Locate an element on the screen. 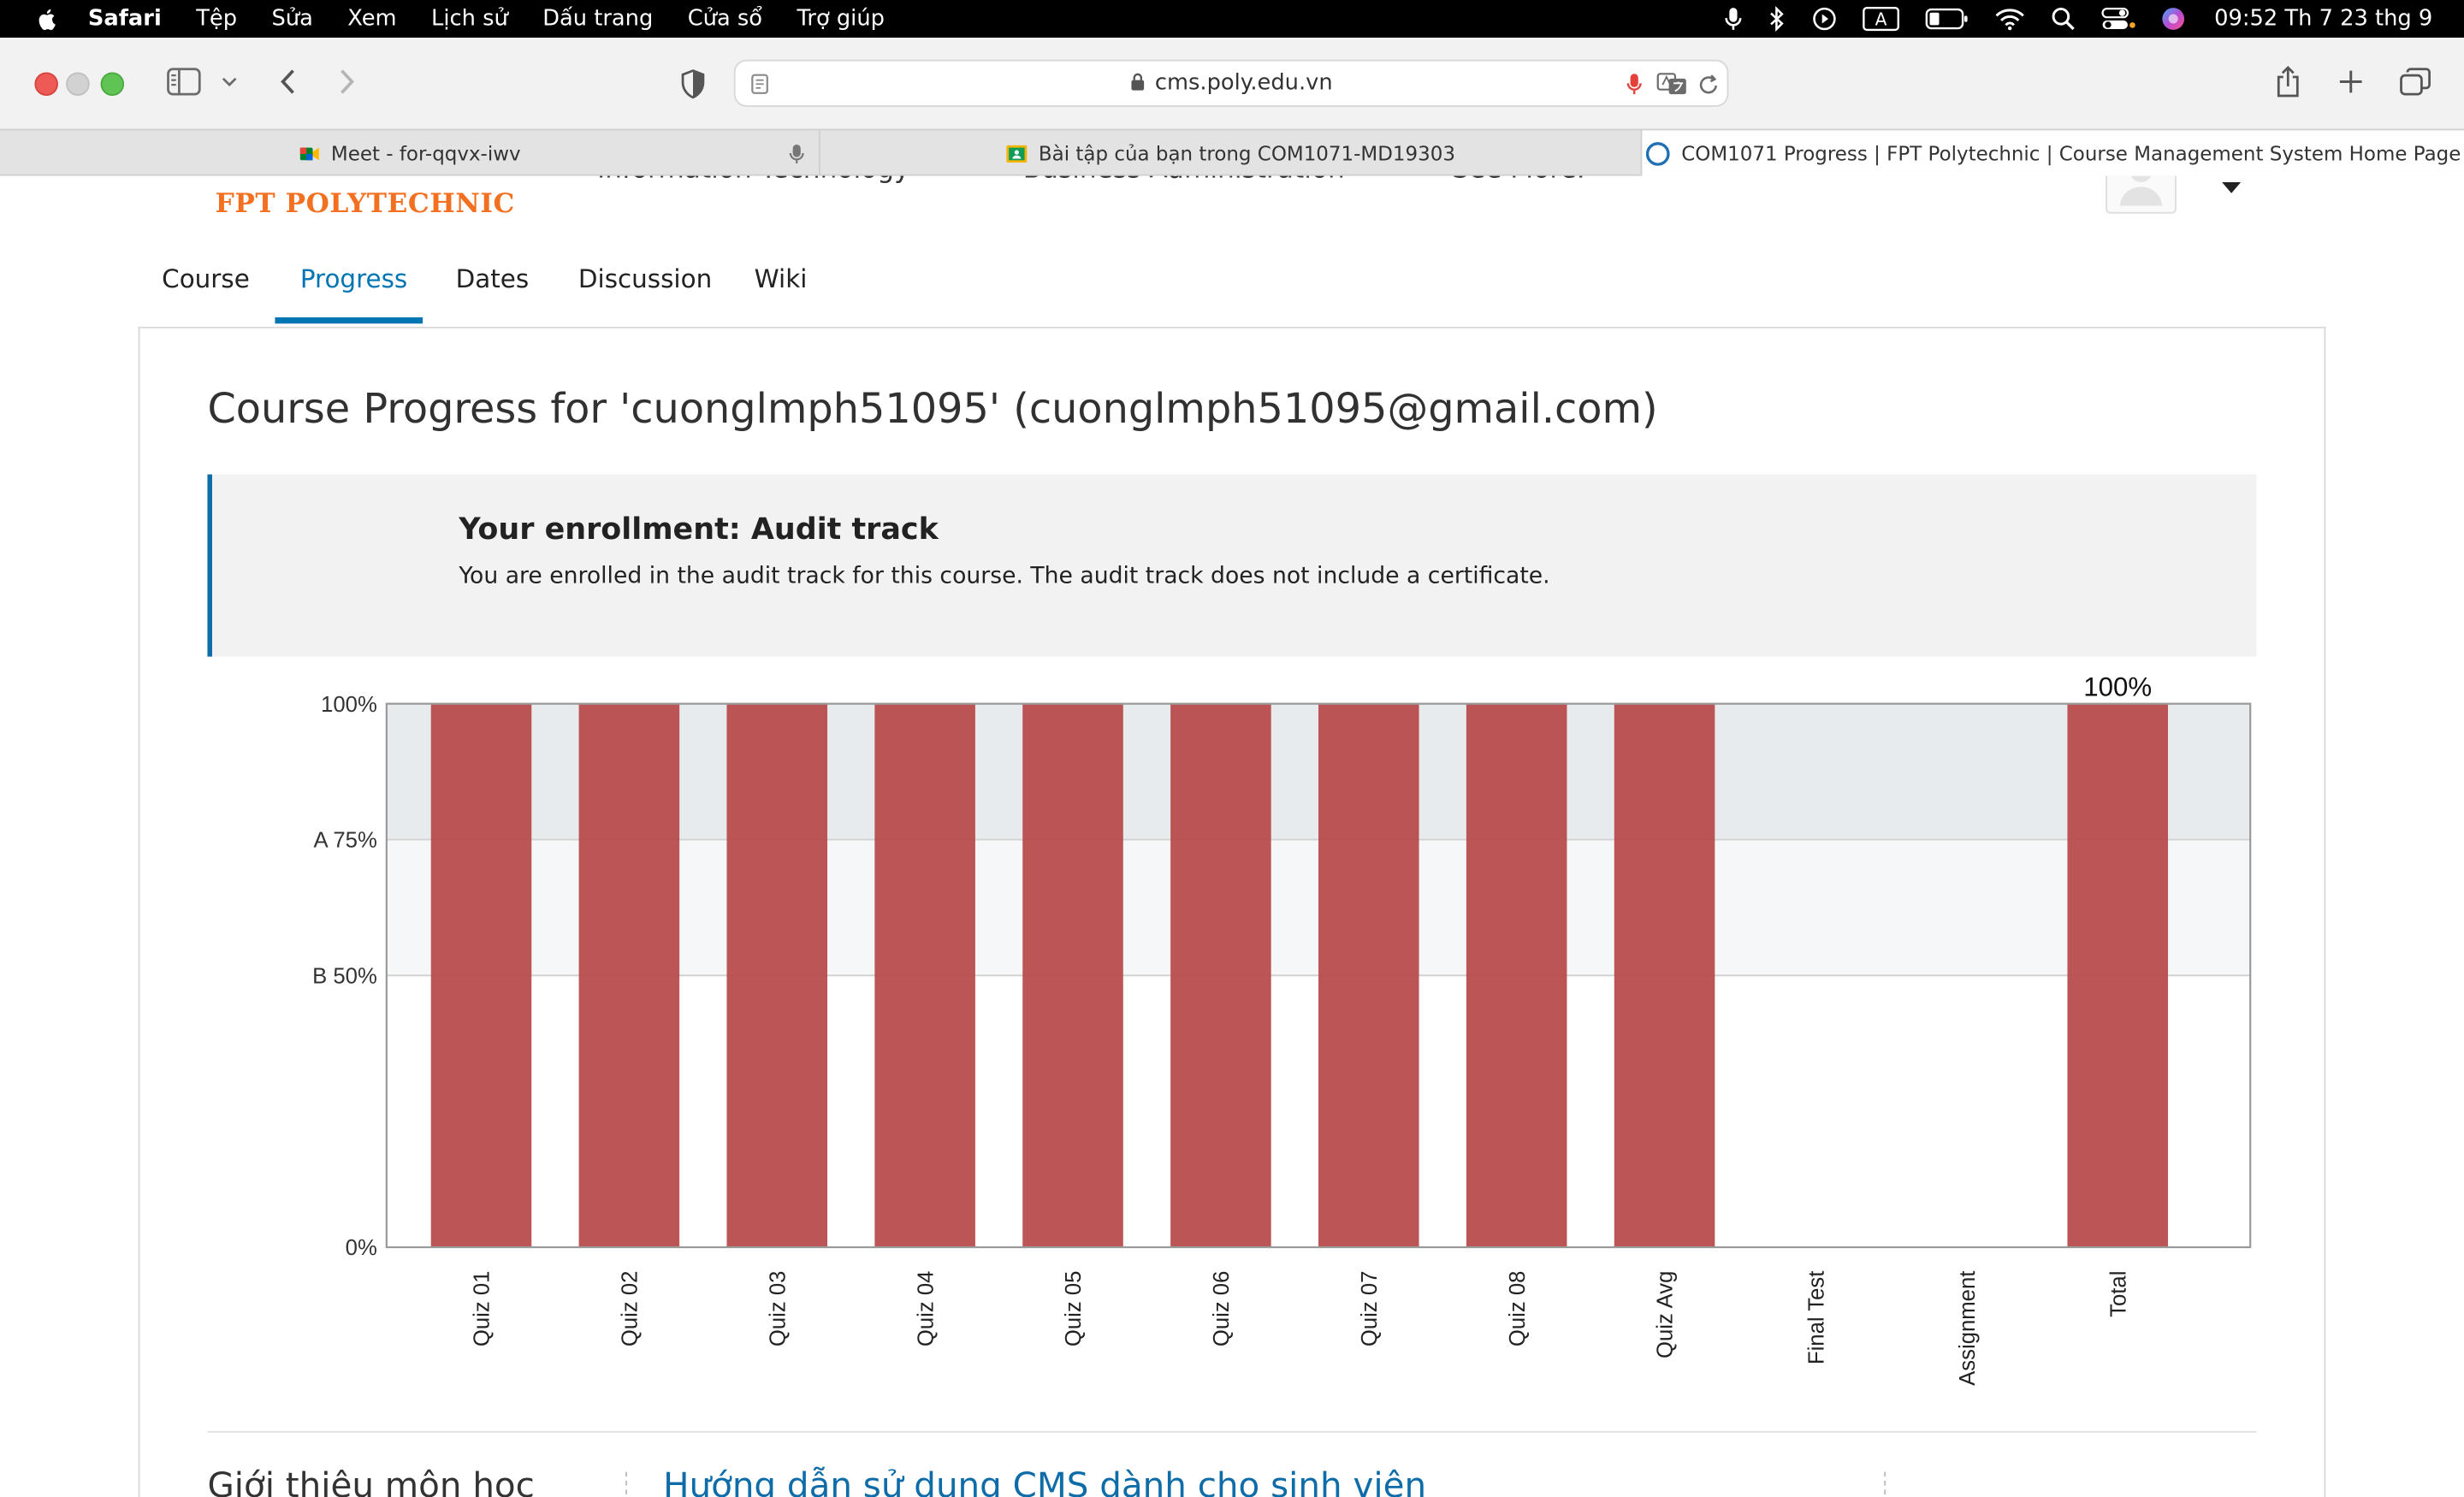 The image size is (2464, 1497). x-tick-label: Quiz 08 is located at coordinates (1518, 1309).